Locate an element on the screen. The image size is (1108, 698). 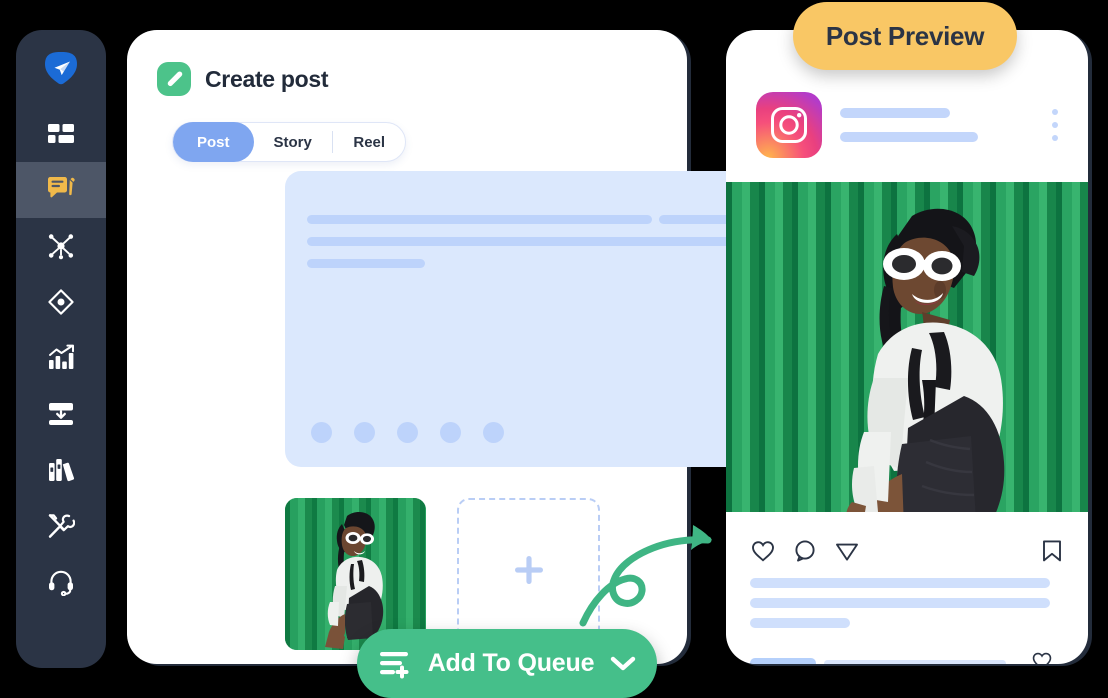
sidebar is located at coordinates (61, 349).